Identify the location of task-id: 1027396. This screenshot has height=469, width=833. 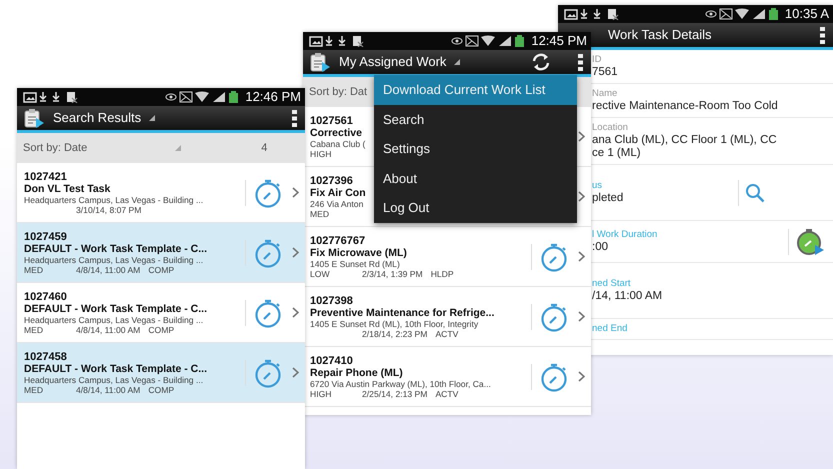
(331, 180).